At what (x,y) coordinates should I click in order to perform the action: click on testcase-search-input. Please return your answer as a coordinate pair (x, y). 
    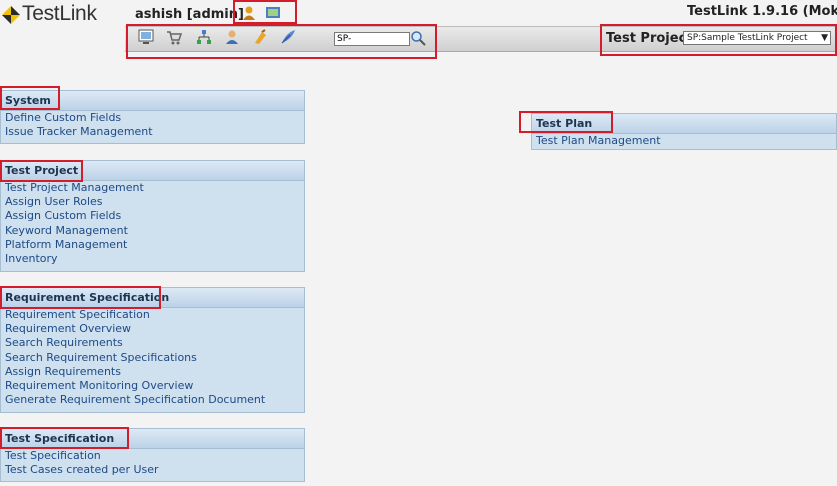
    Looking at the image, I should click on (372, 39).